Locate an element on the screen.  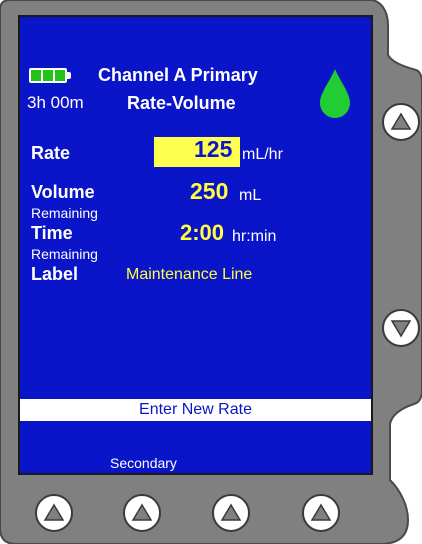
rate-value: 125 is located at coordinates (213, 149).